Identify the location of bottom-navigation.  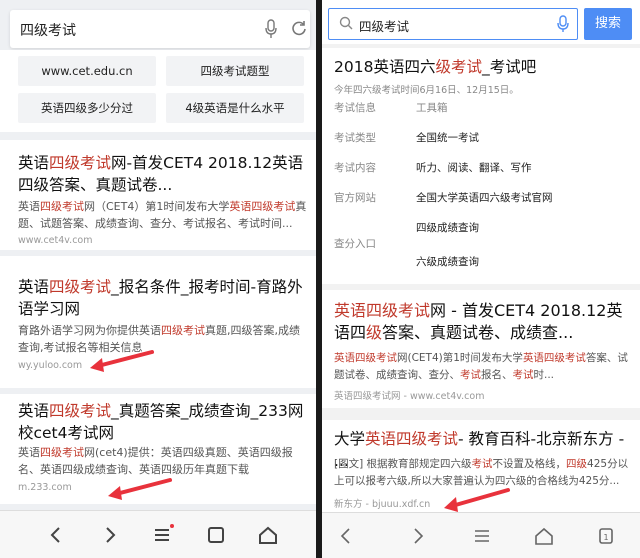
(158, 534).